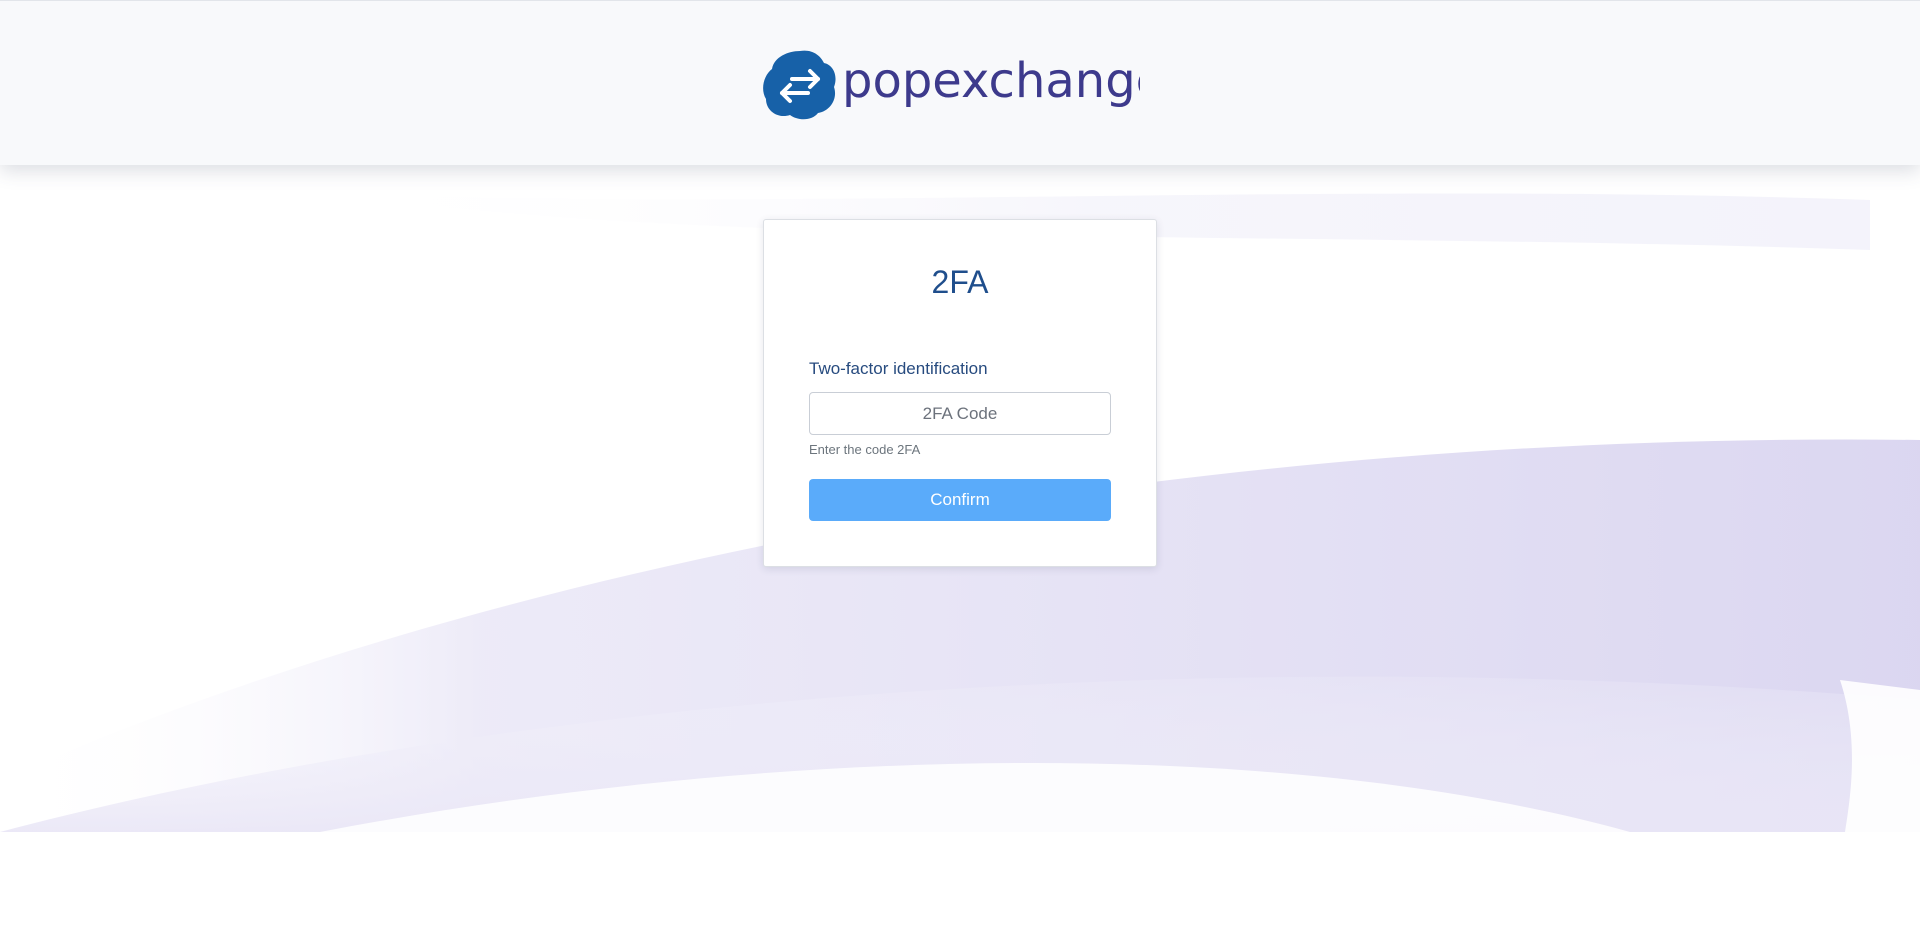 The image size is (1920, 938). Describe the element at coordinates (960, 413) in the screenshot. I see `two-factor-code-input` at that location.